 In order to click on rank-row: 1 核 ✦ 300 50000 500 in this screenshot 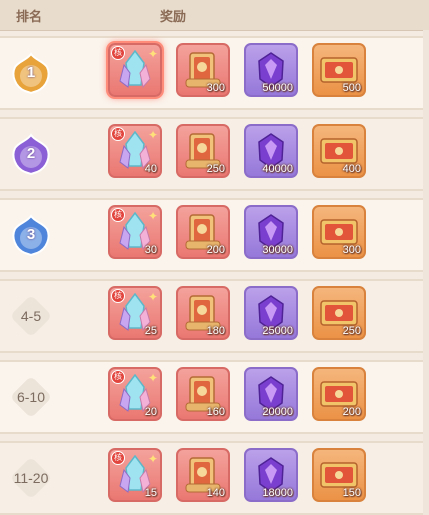, I will do `click(211, 73)`.